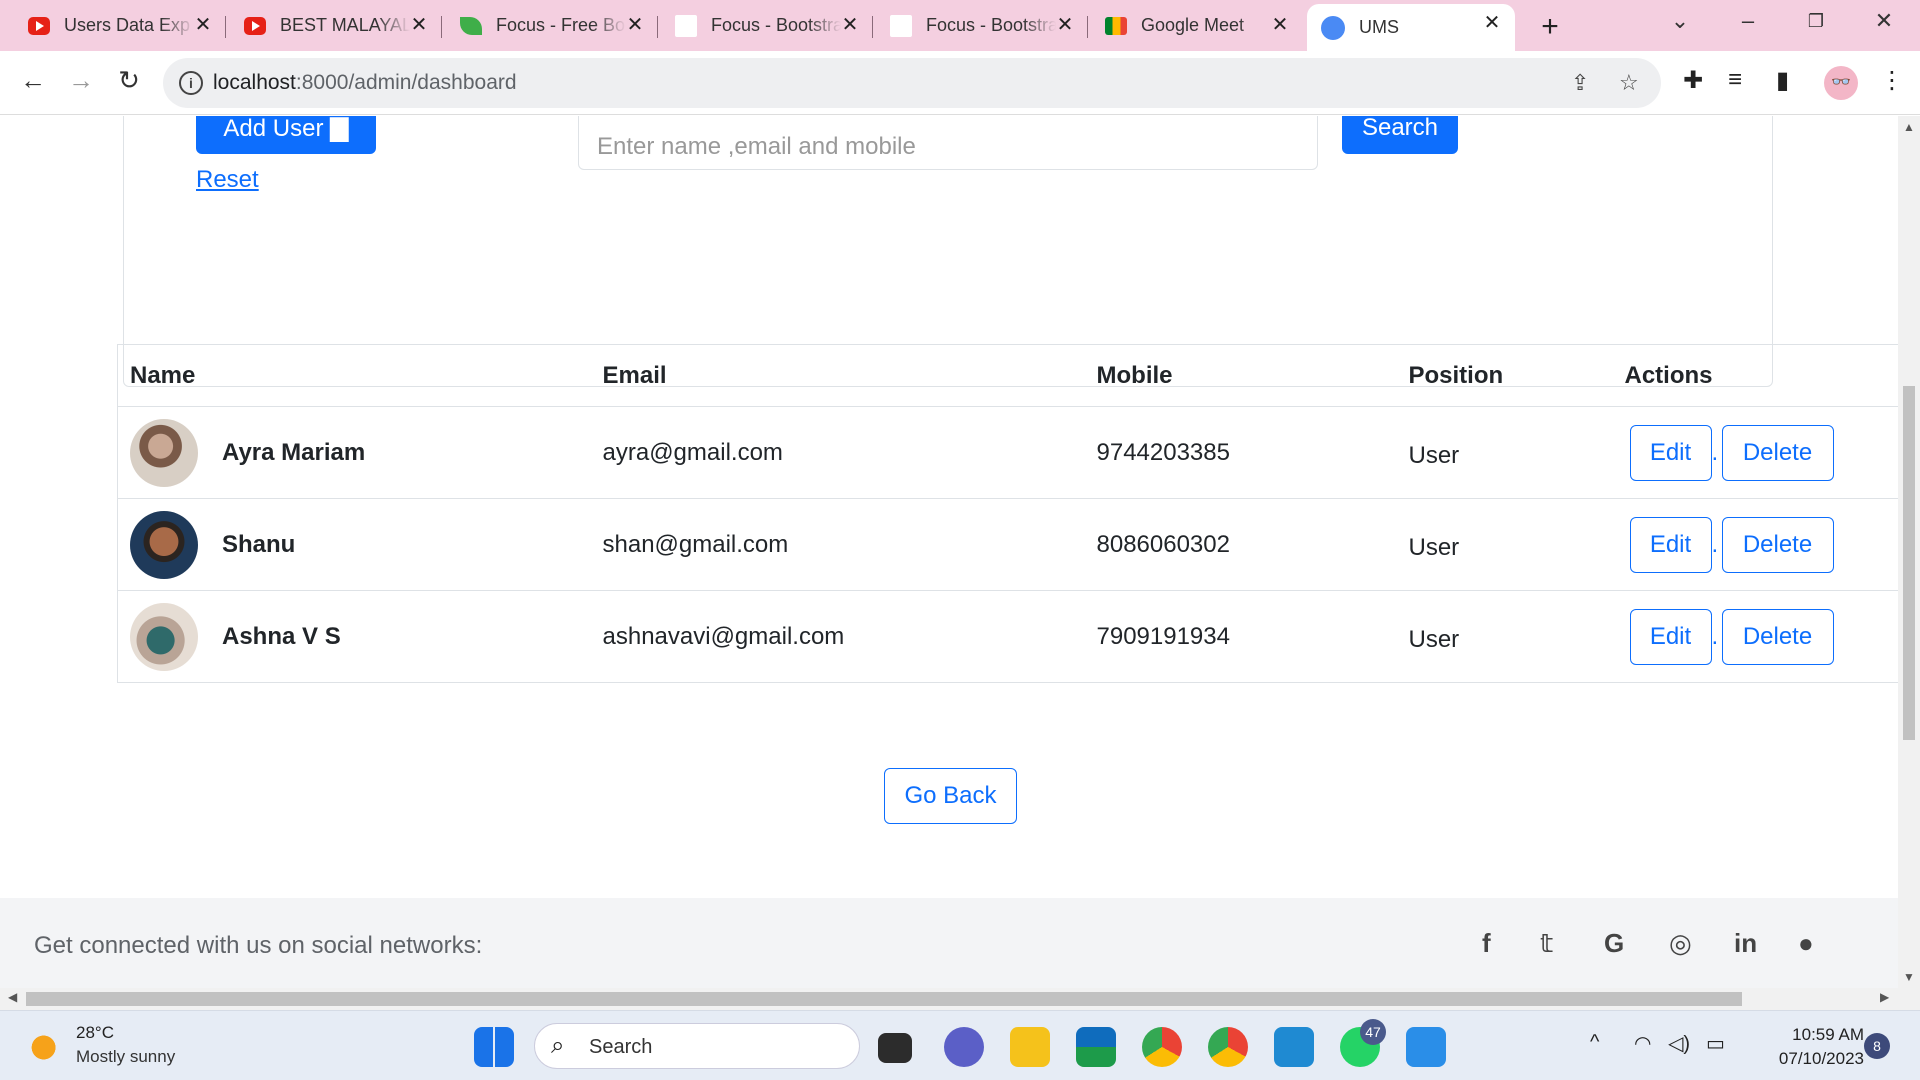 This screenshot has width=1920, height=1080. I want to click on vertical-scrollbar-thumb, so click(1909, 563).